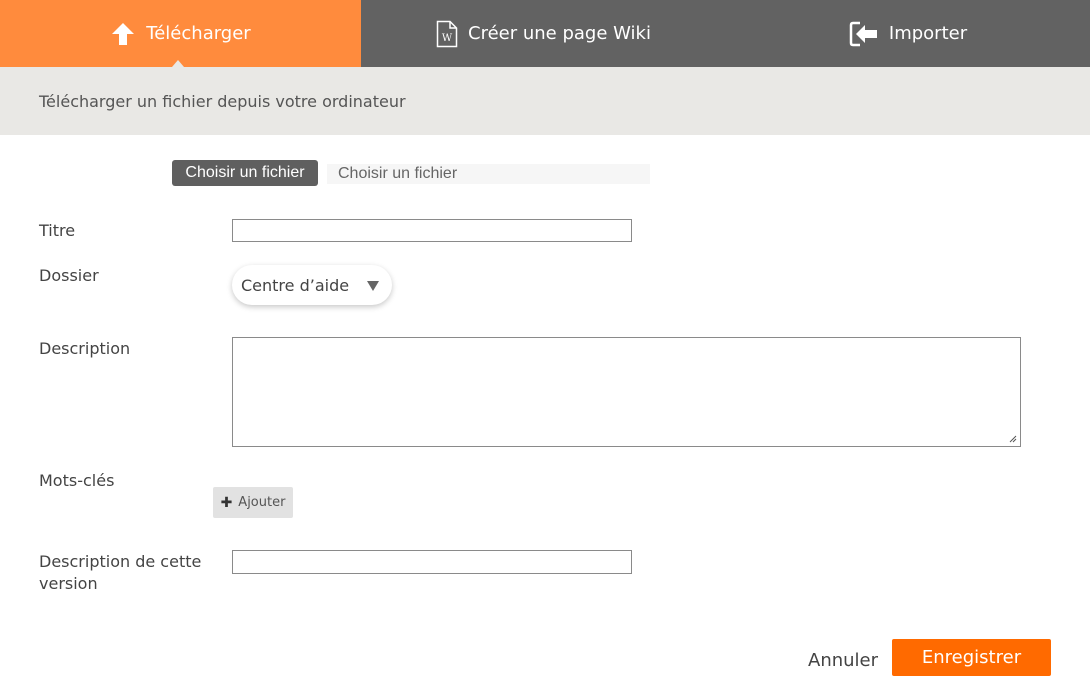 Image resolution: width=1090 pixels, height=688 pixels. What do you see at coordinates (1013, 439) in the screenshot?
I see `resize-handle-icon` at bounding box center [1013, 439].